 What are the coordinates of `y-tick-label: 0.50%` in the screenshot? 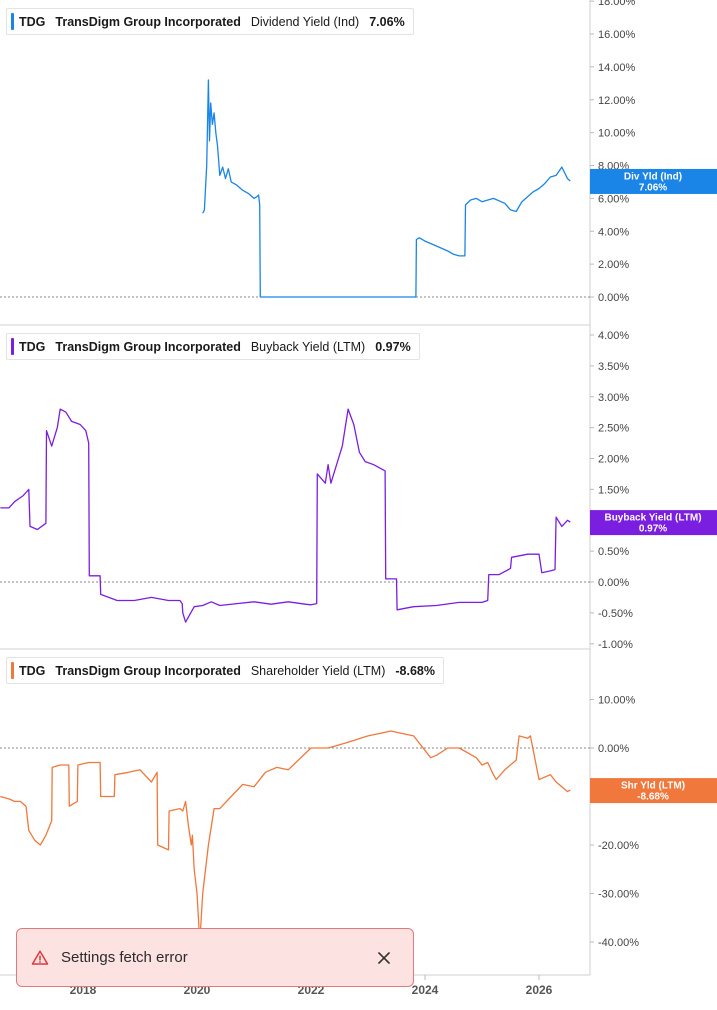 It's located at (613, 552).